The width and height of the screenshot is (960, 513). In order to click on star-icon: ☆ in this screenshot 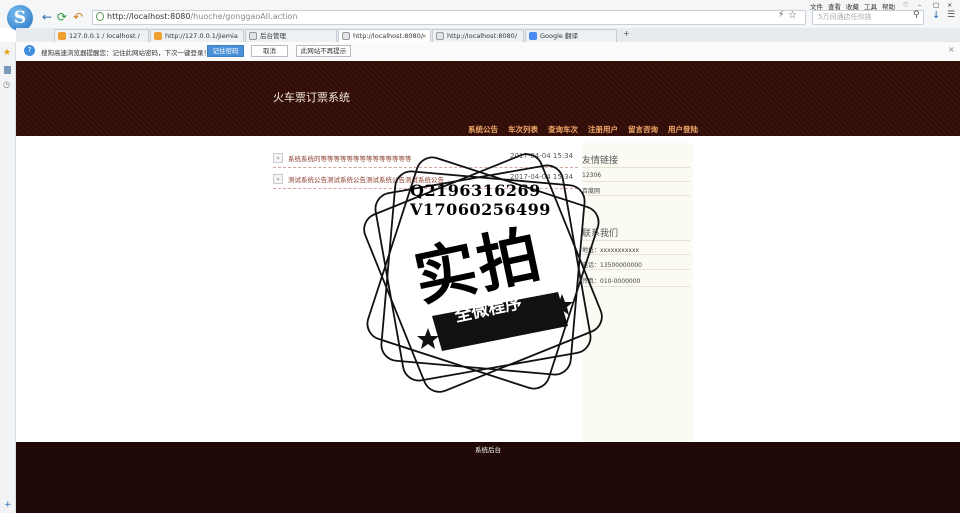, I will do `click(792, 15)`.